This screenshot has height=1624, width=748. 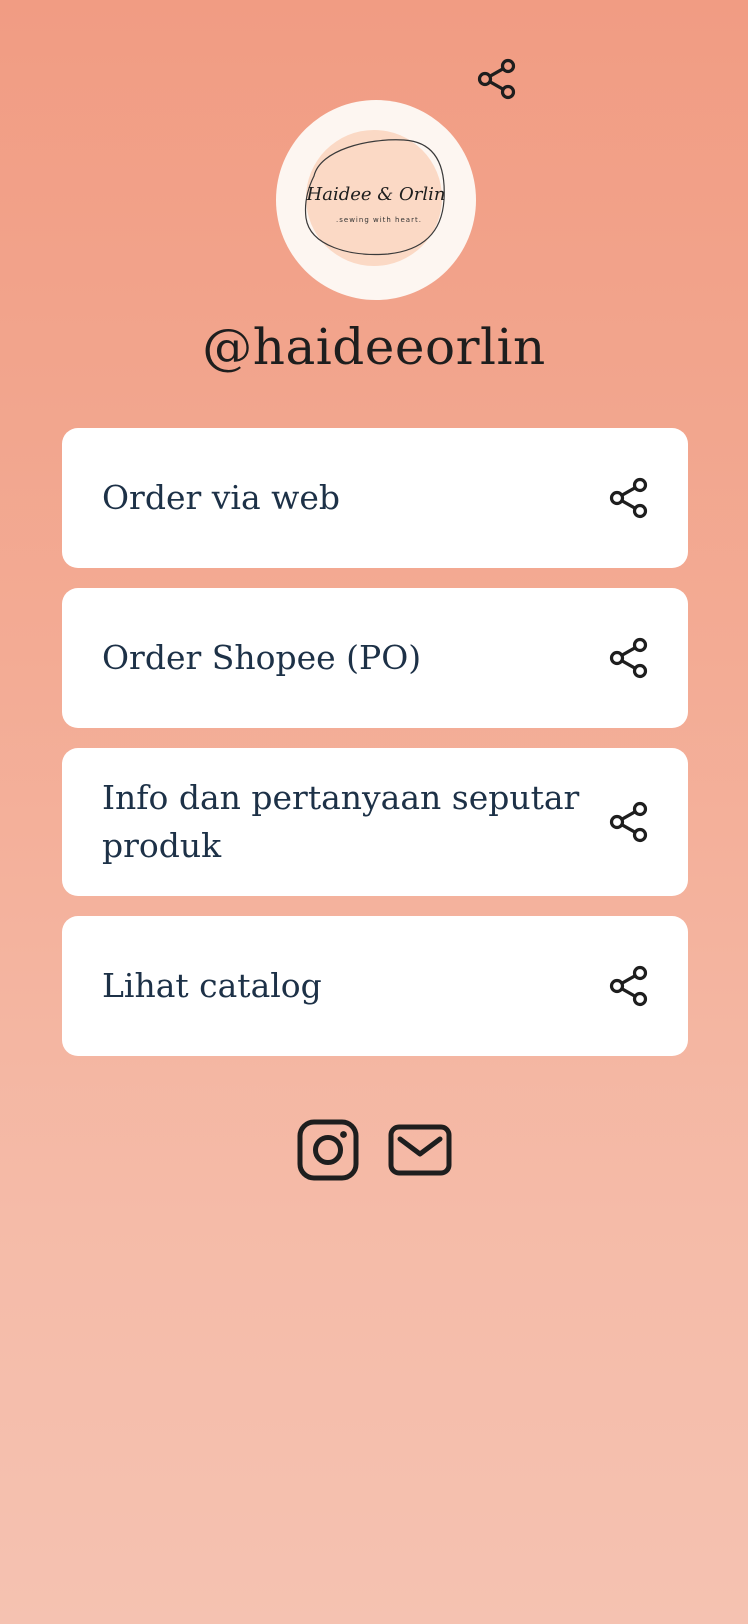 I want to click on brand-logo: Haidee & Orlin .sewing with heart., so click(x=375, y=198).